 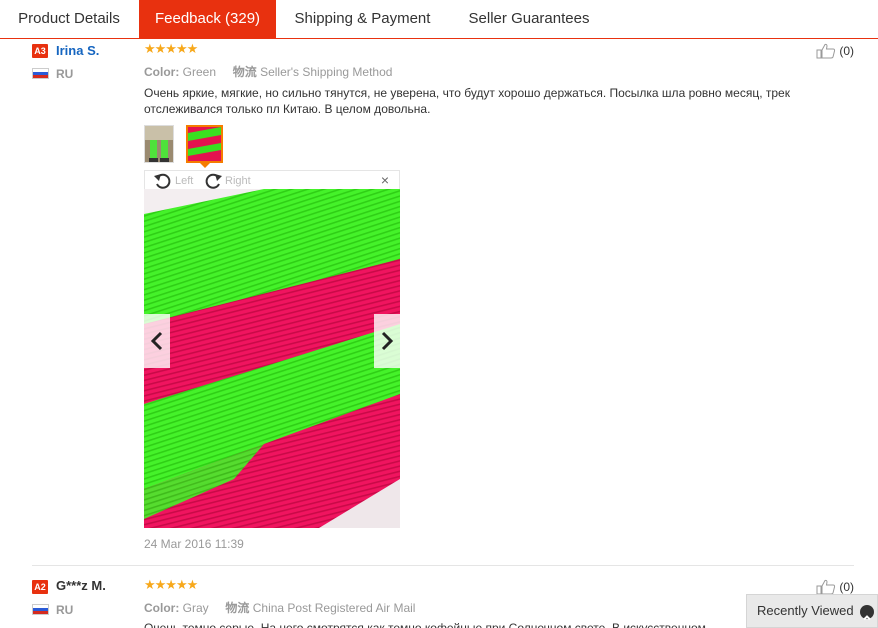 I want to click on recently-viewed-label: Recently Viewed, so click(x=805, y=610).